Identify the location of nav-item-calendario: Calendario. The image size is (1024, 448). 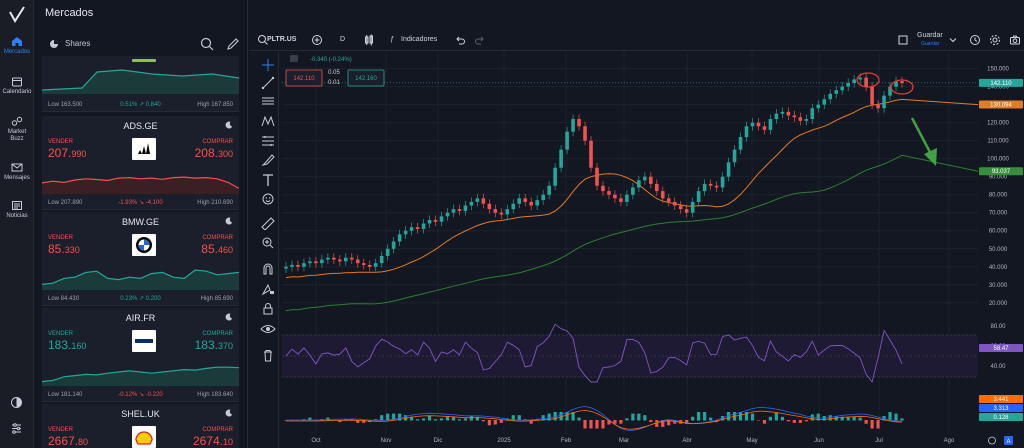
(17, 86).